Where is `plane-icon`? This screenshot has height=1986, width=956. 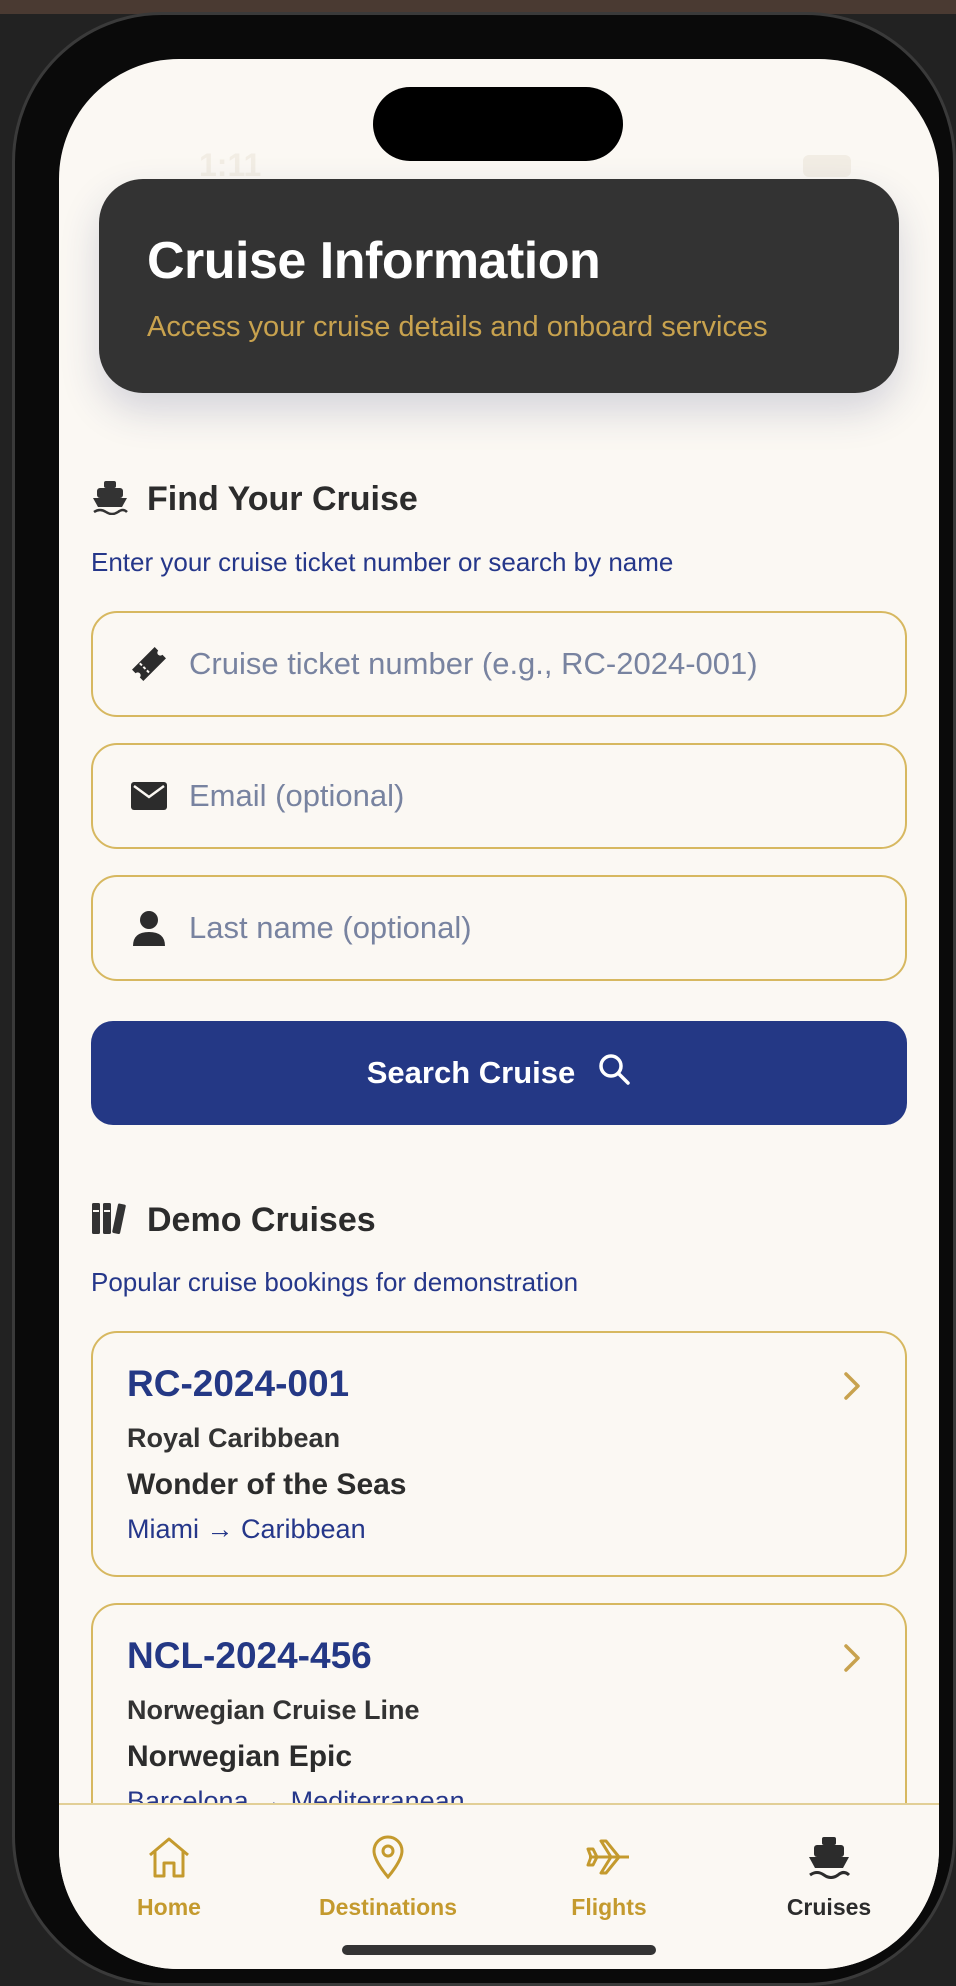
plane-icon is located at coordinates (609, 1859).